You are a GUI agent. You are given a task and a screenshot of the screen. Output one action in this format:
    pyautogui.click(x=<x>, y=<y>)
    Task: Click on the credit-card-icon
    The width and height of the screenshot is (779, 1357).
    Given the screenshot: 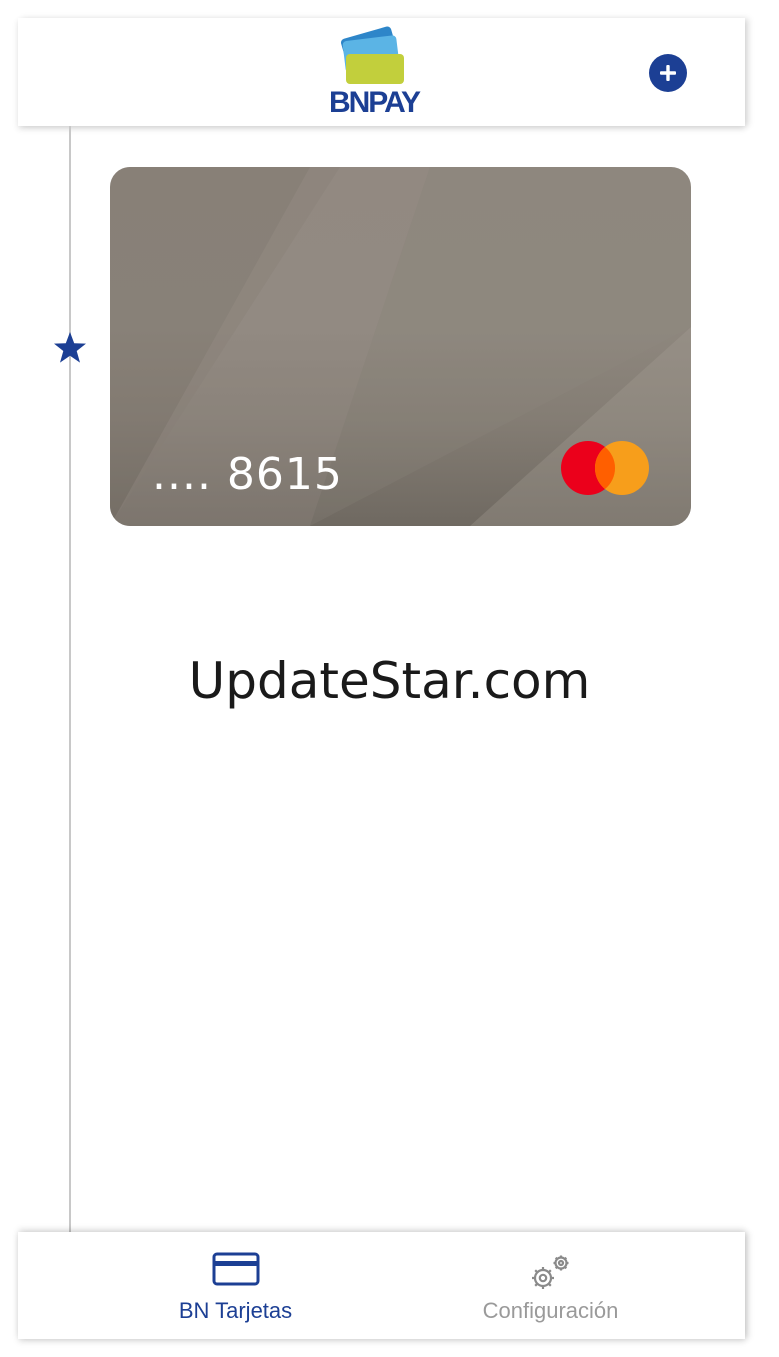 What is the action you would take?
    pyautogui.click(x=236, y=1269)
    